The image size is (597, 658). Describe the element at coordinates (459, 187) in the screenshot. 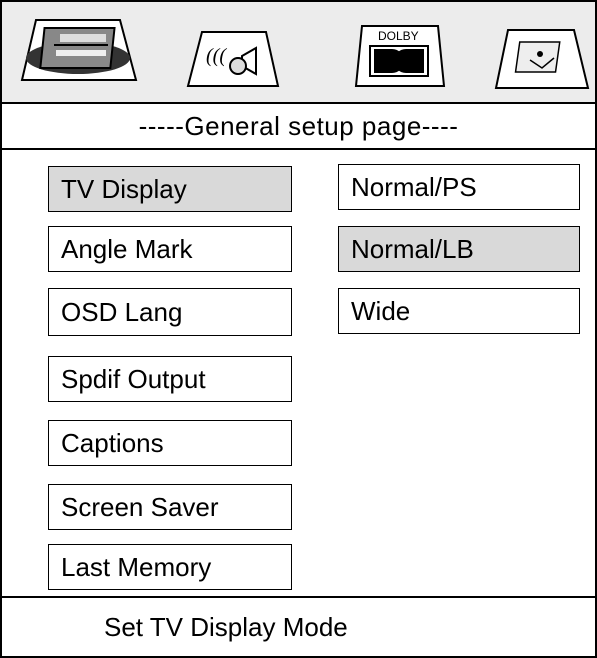

I see `option-normal-ps: Normal/PS` at that location.